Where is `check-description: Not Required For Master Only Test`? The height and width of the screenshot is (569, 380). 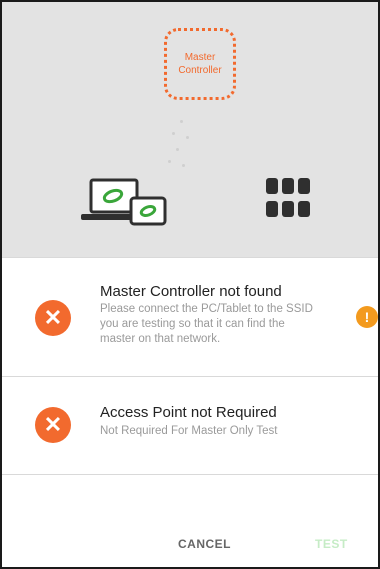 check-description: Not Required For Master Only Test is located at coordinates (189, 431).